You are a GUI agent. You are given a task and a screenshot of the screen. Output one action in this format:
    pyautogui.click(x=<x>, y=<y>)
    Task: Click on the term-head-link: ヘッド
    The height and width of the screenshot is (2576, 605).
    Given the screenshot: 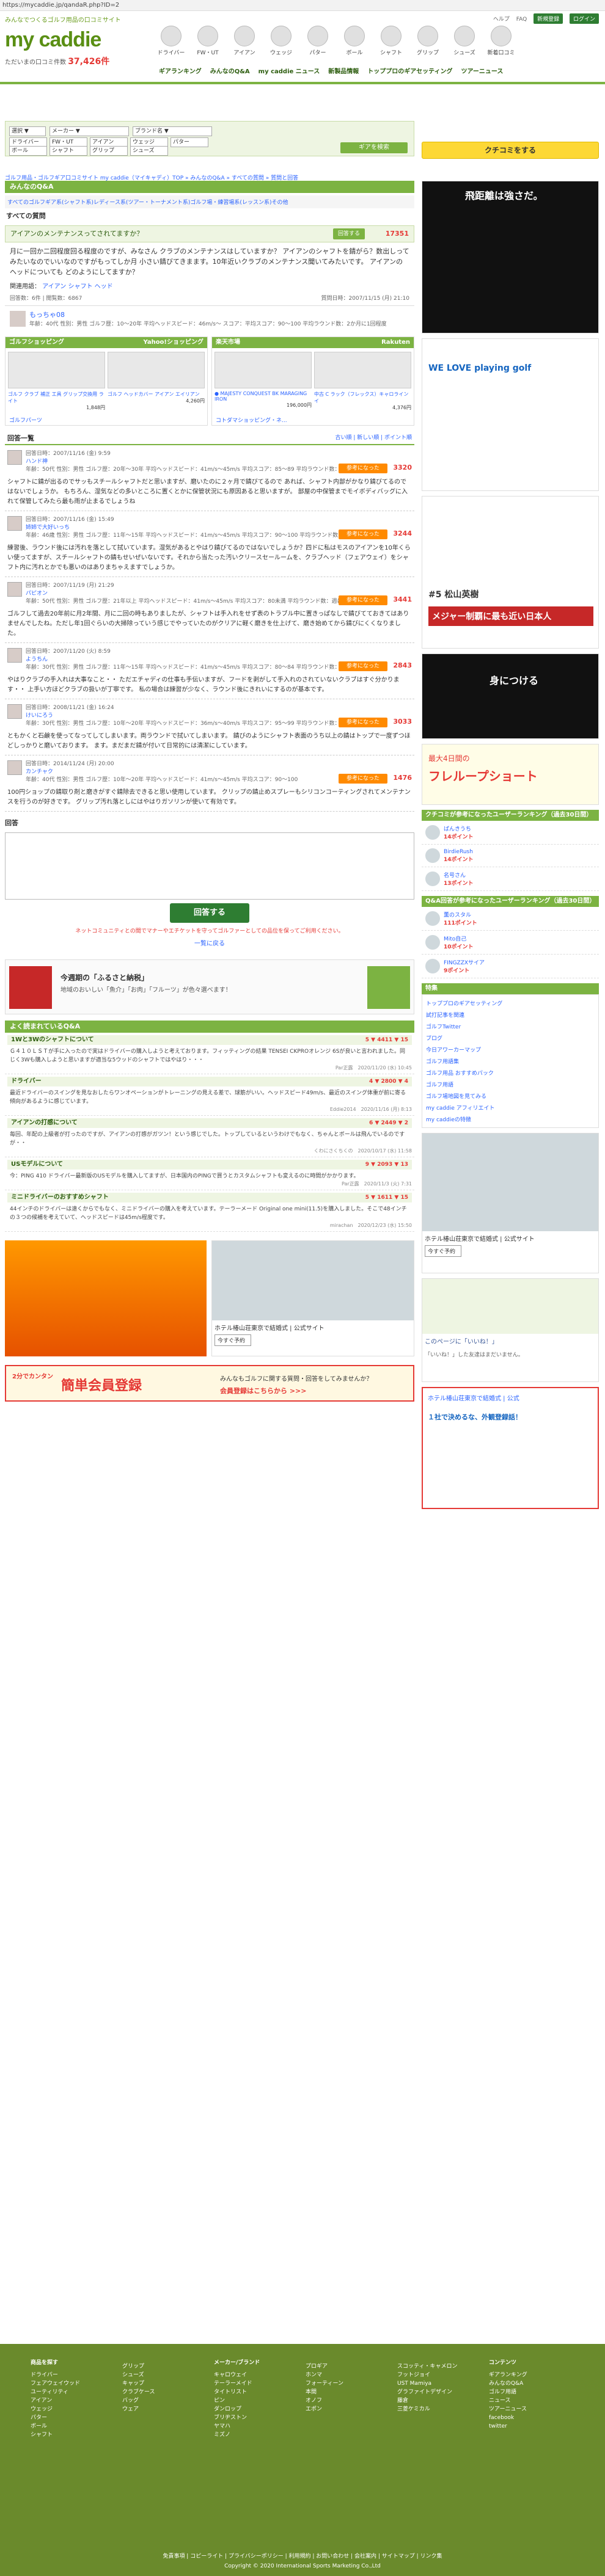 What is the action you would take?
    pyautogui.click(x=104, y=286)
    